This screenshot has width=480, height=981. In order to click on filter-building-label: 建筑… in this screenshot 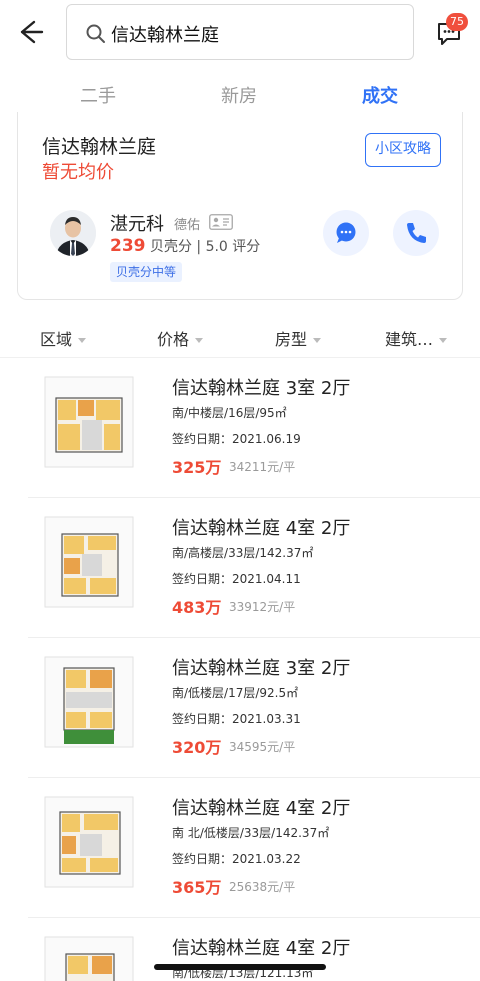, I will do `click(409, 339)`.